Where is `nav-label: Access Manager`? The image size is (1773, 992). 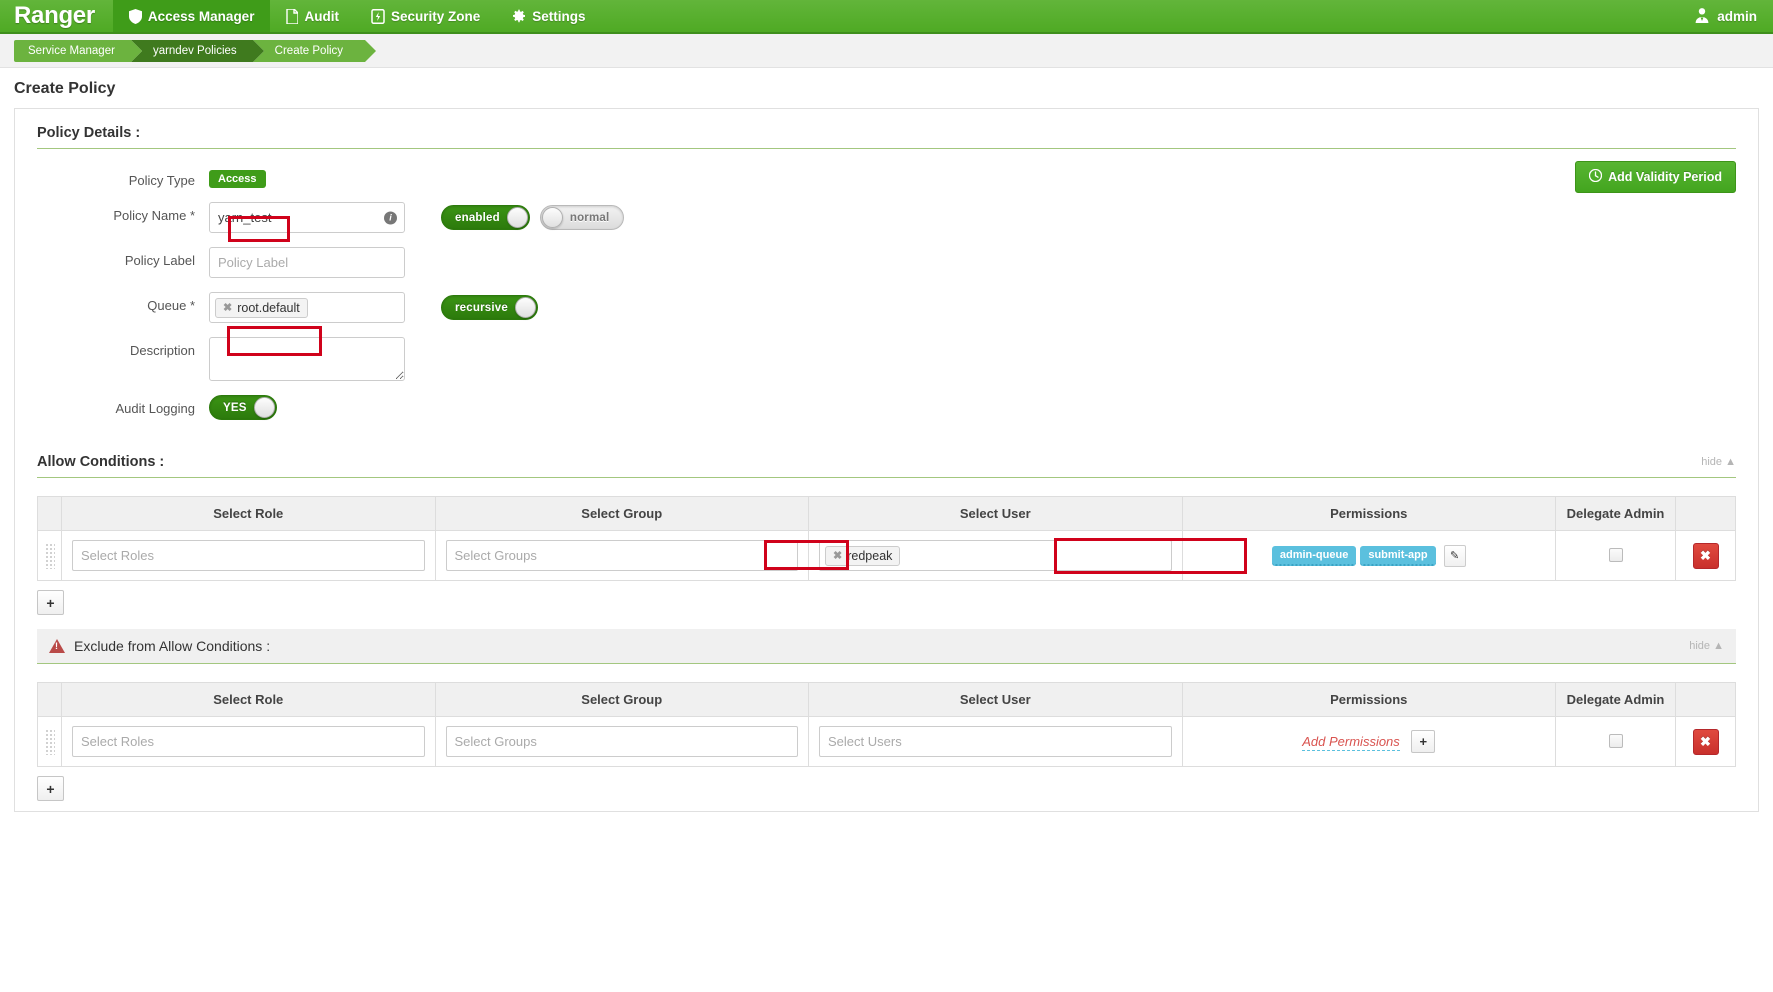 nav-label: Access Manager is located at coordinates (201, 16).